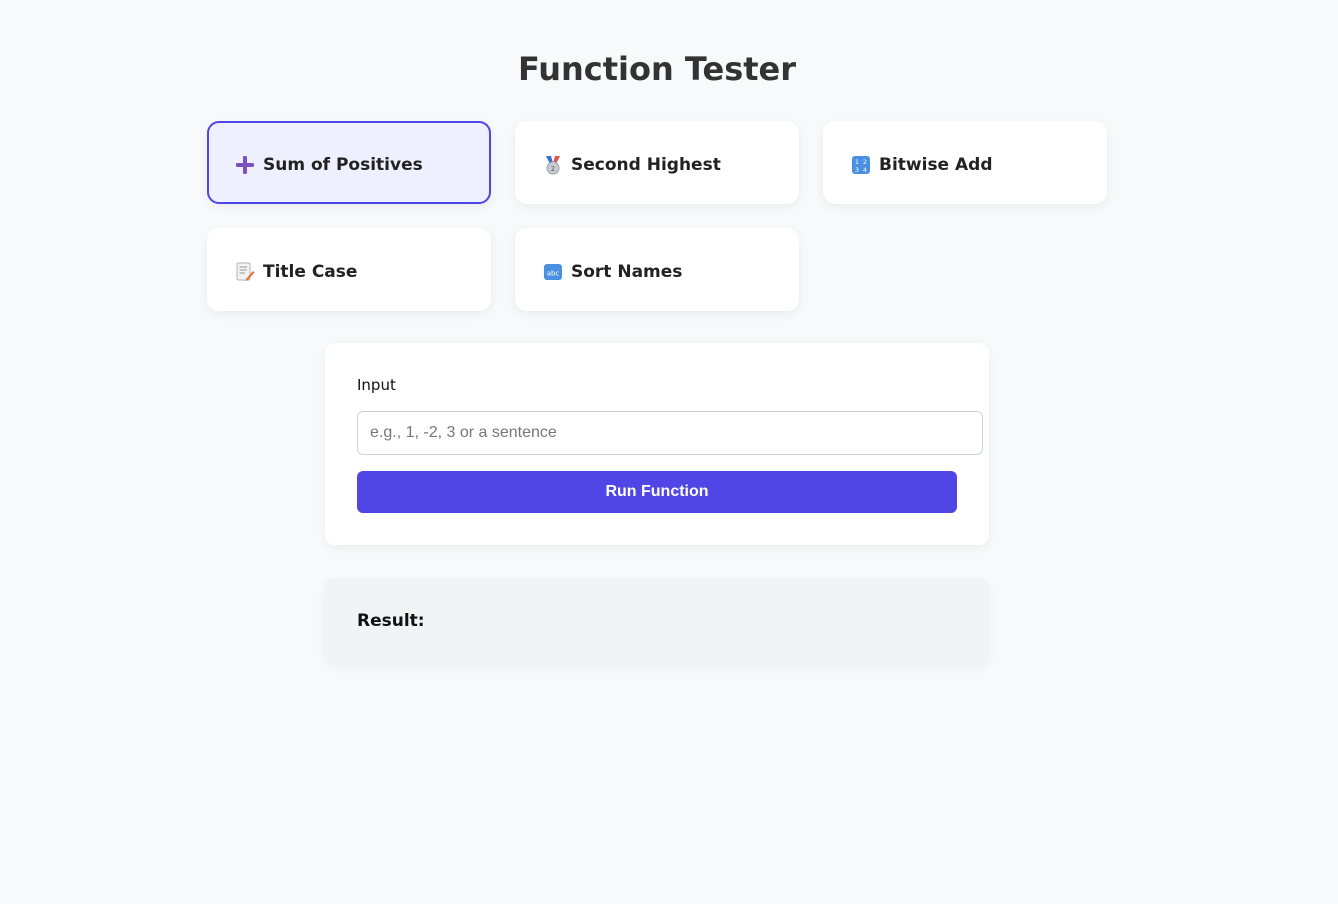 This screenshot has width=1338, height=904. What do you see at coordinates (657, 69) in the screenshot?
I see `page-title: Function Tester` at bounding box center [657, 69].